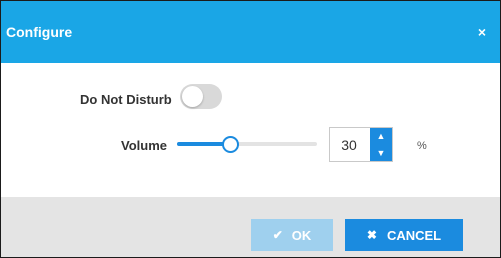 Image resolution: width=501 pixels, height=258 pixels. What do you see at coordinates (277, 235) in the screenshot?
I see `check-icon: ✔` at bounding box center [277, 235].